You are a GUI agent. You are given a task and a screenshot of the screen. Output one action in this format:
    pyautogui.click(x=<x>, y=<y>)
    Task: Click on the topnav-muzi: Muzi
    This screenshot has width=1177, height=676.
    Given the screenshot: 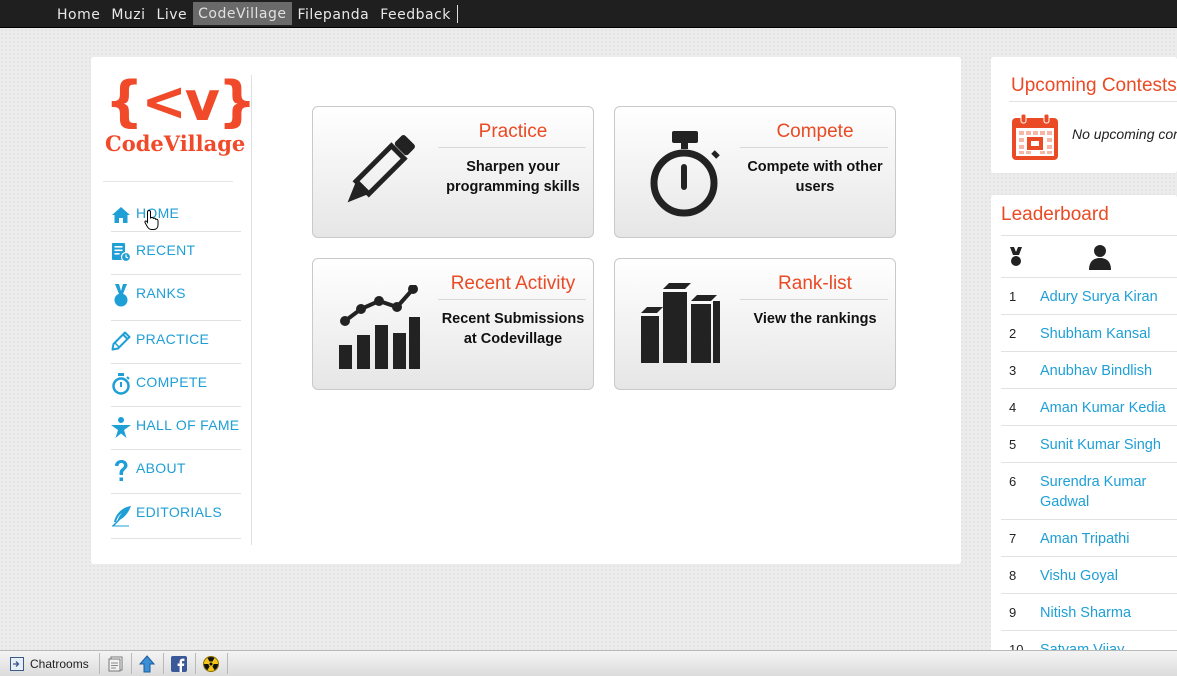 What is the action you would take?
    pyautogui.click(x=128, y=14)
    